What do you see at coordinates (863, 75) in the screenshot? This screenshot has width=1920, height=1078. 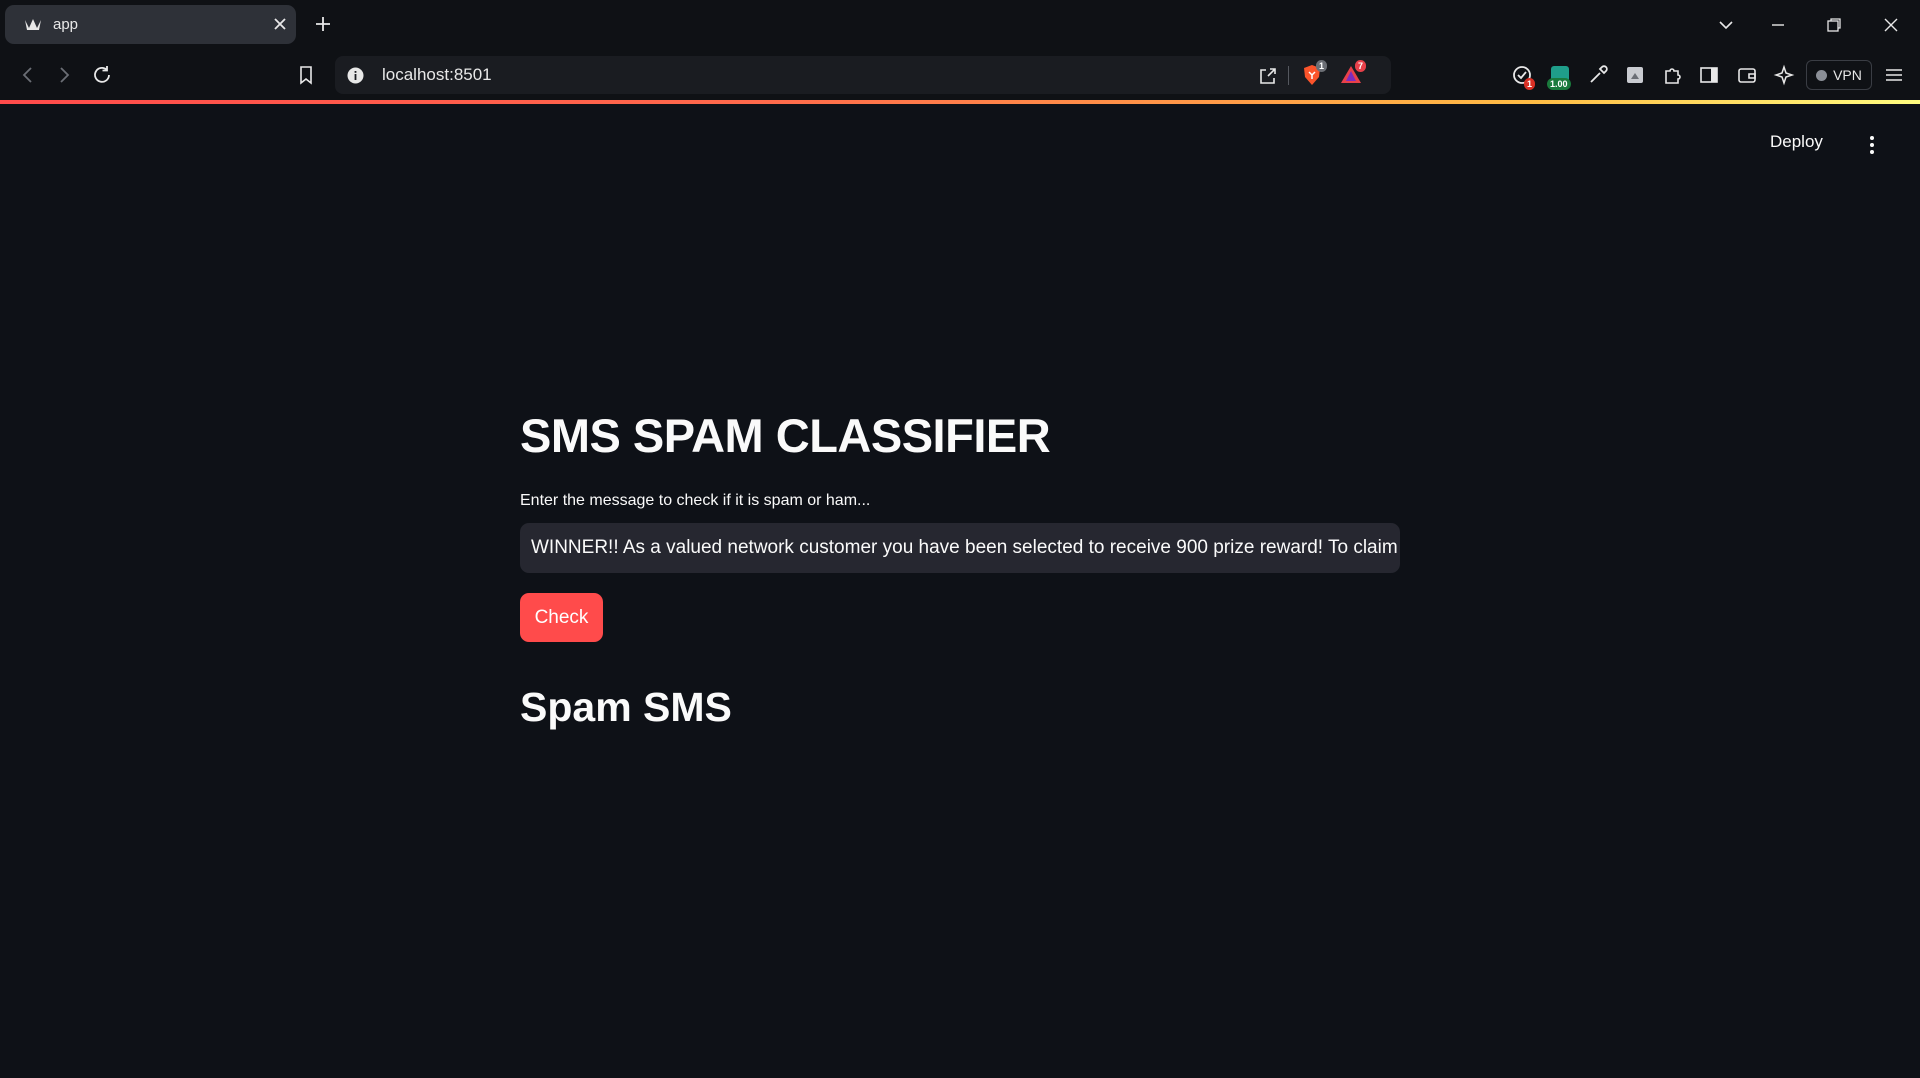 I see `address-bar: localhost:8501 1 7` at bounding box center [863, 75].